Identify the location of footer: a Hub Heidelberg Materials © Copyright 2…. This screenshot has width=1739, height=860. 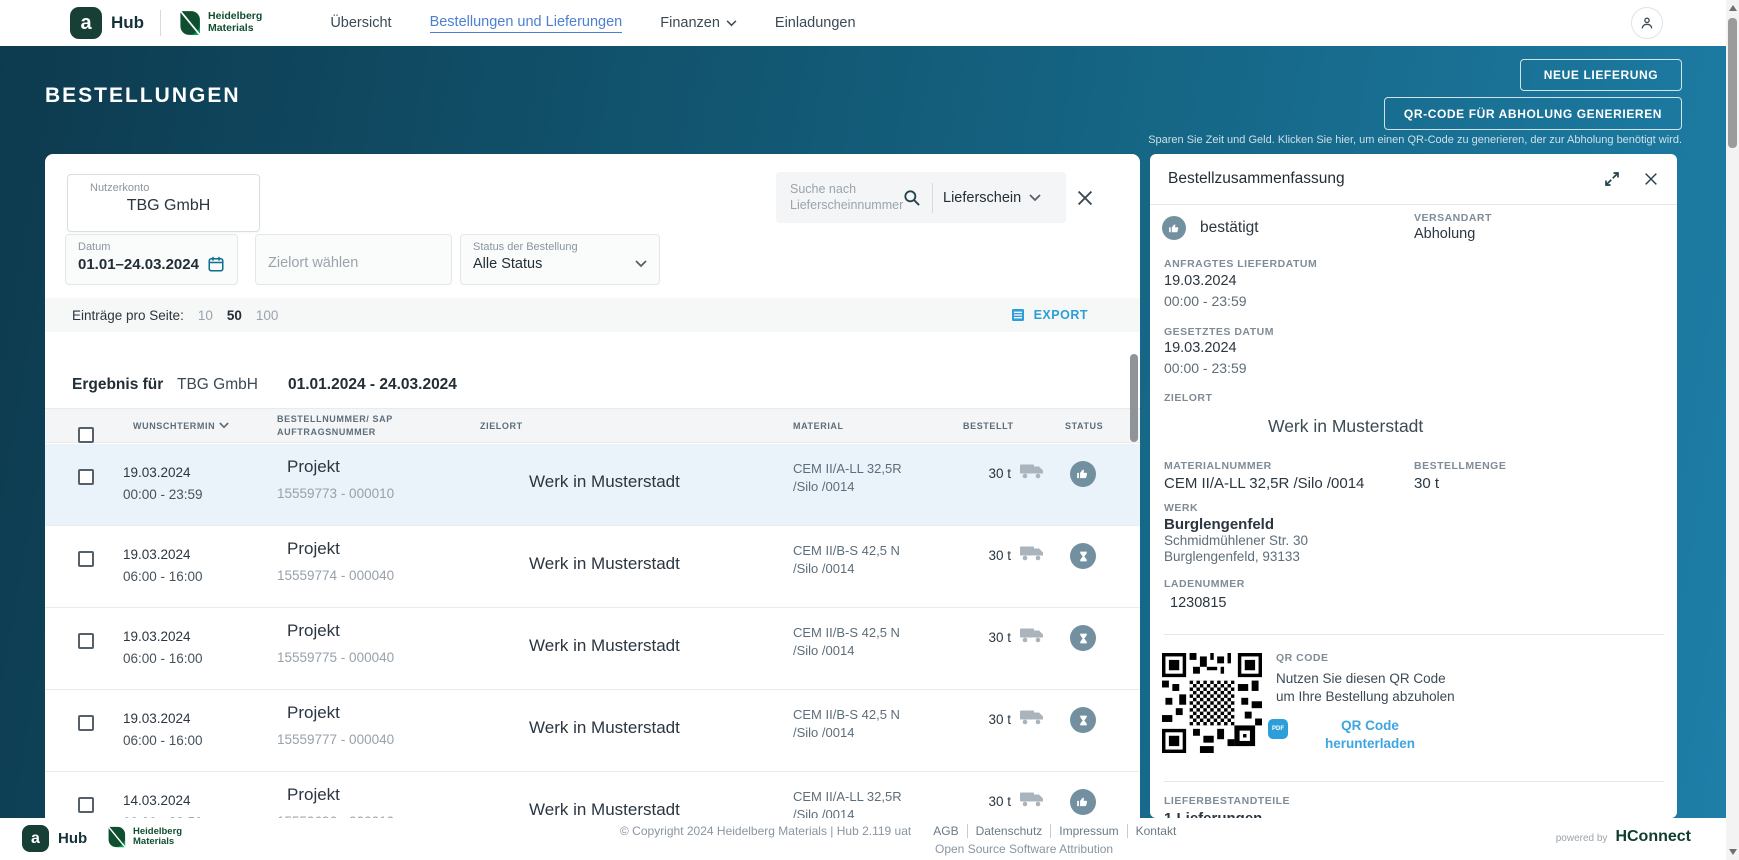
(869, 839).